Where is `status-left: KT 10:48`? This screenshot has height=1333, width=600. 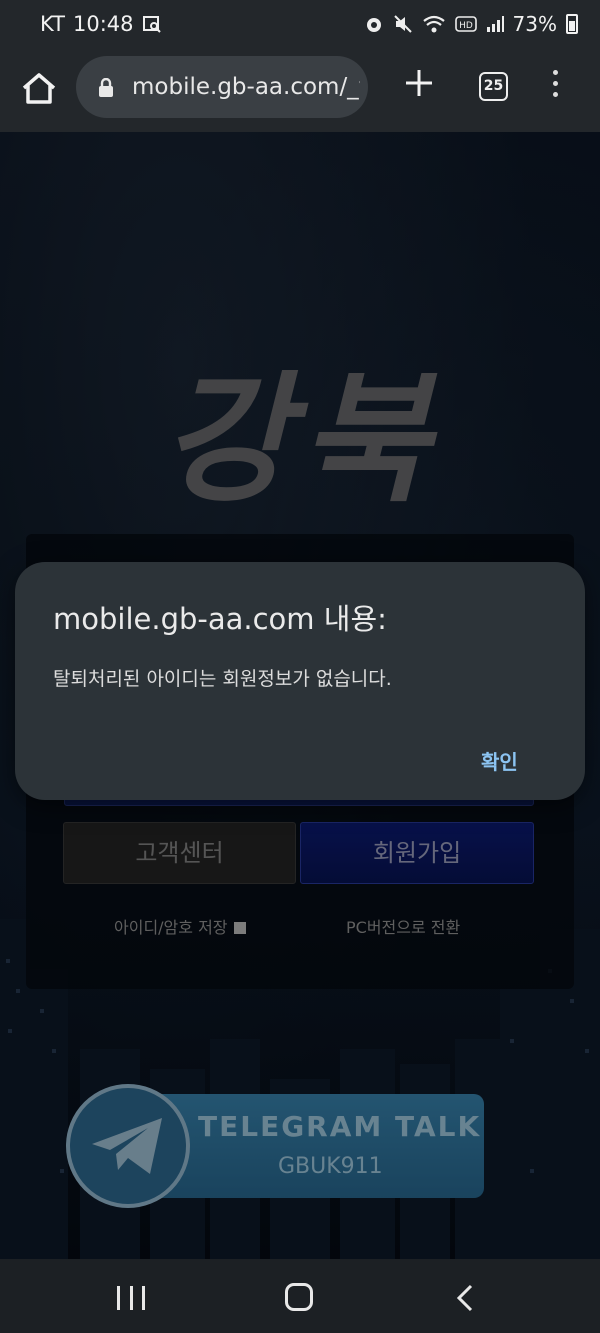 status-left: KT 10:48 is located at coordinates (101, 24).